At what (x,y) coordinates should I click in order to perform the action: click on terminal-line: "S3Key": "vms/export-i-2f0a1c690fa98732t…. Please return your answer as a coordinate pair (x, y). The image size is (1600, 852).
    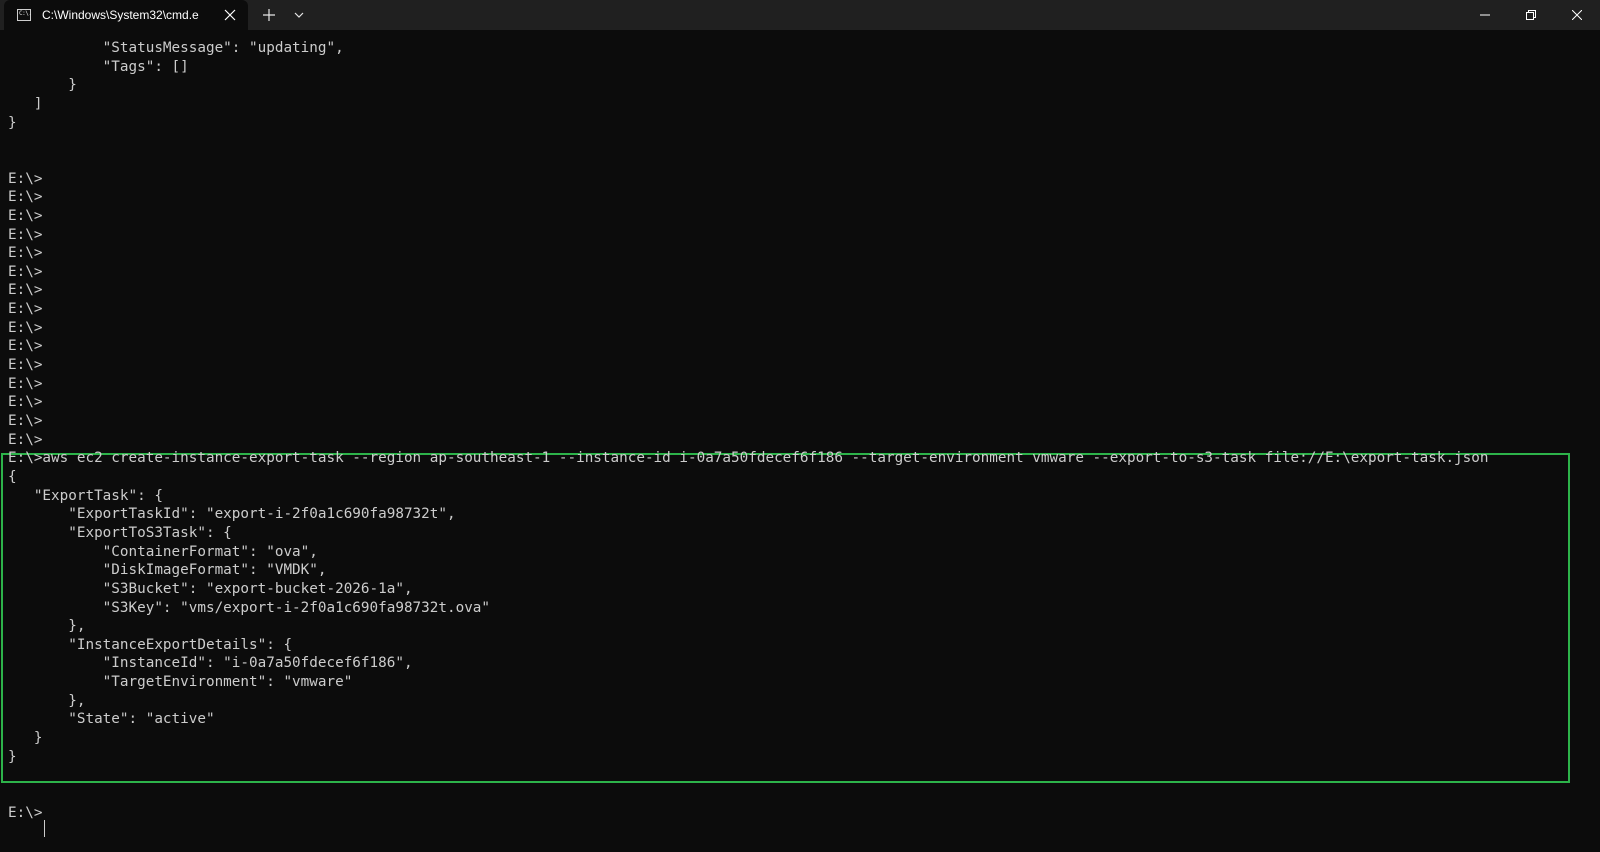
    Looking at the image, I should click on (249, 607).